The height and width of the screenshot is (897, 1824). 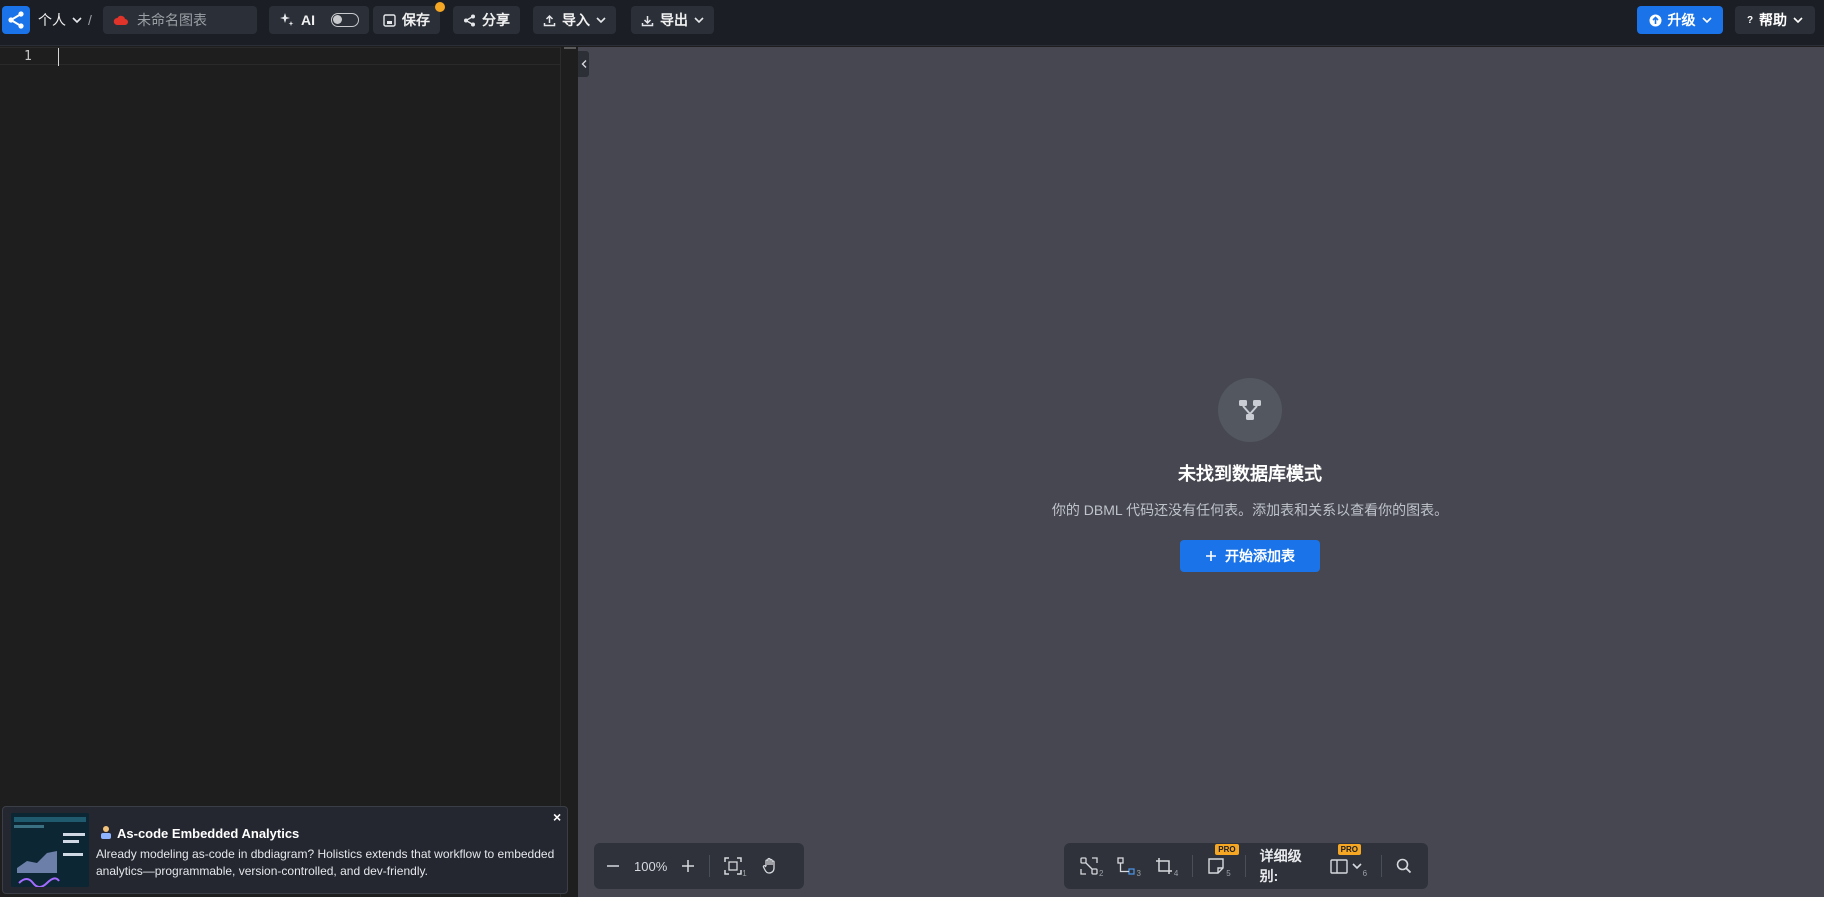 What do you see at coordinates (308, 20) in the screenshot?
I see `ai-label: AI` at bounding box center [308, 20].